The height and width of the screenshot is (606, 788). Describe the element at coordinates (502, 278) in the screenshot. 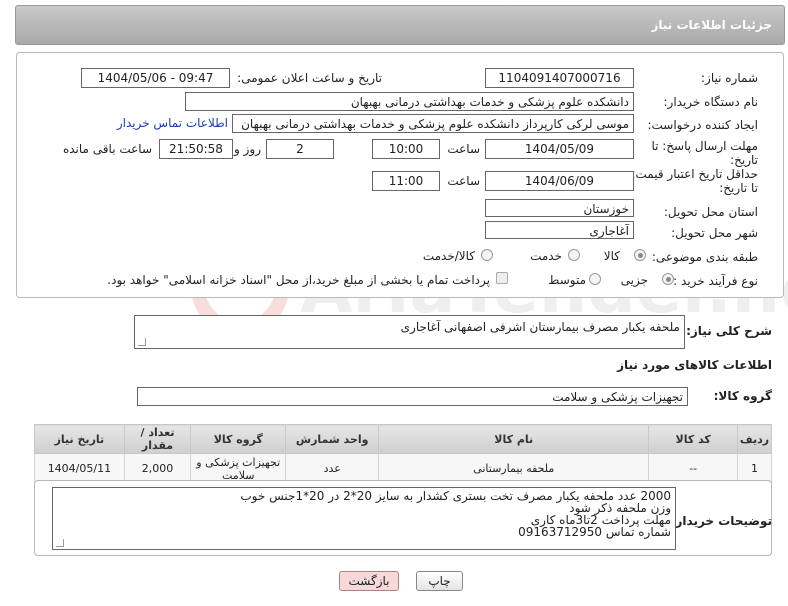

I see `treasury-payment-checkbox` at that location.